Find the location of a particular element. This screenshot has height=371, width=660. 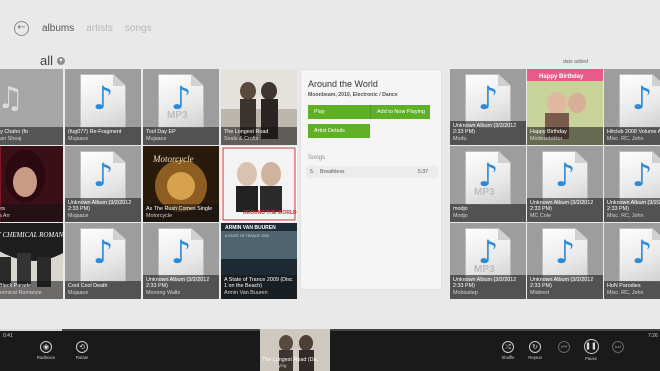

album-caption: ...say Chaho (fo ...Jaan Sheaj is located at coordinates (31, 136).